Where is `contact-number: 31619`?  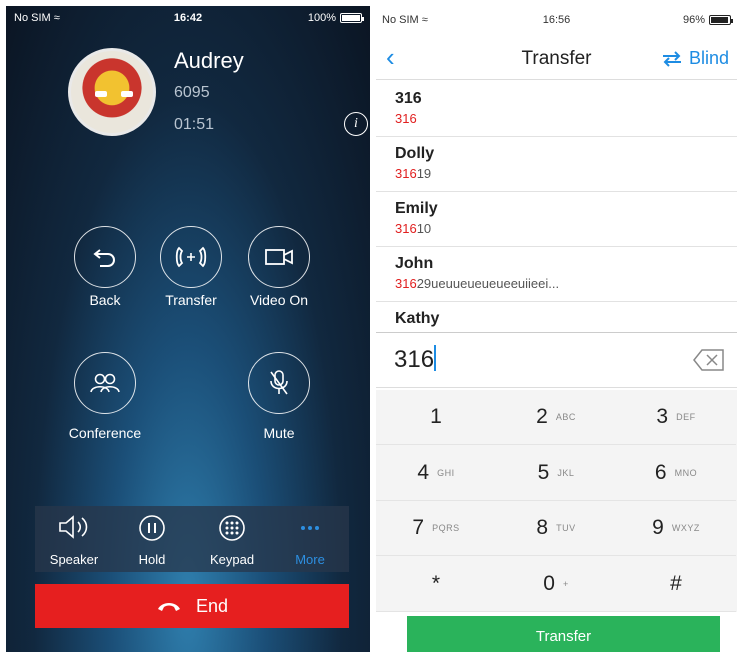
contact-number: 31619 is located at coordinates (566, 173).